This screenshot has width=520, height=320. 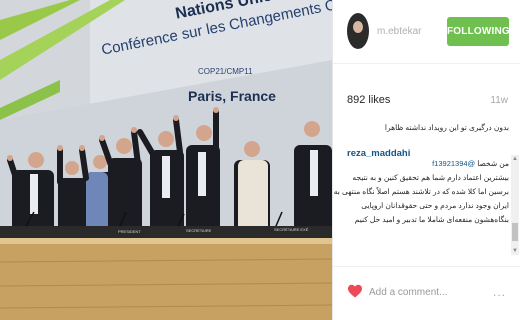 What do you see at coordinates (429, 292) in the screenshot?
I see `add-comment-input` at bounding box center [429, 292].